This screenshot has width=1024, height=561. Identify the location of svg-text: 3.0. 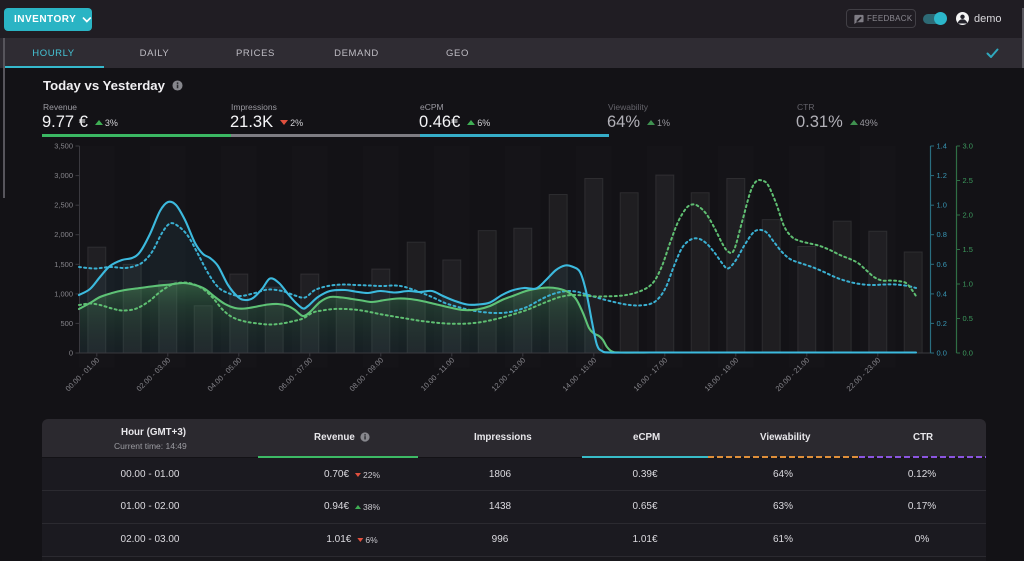
(968, 146).